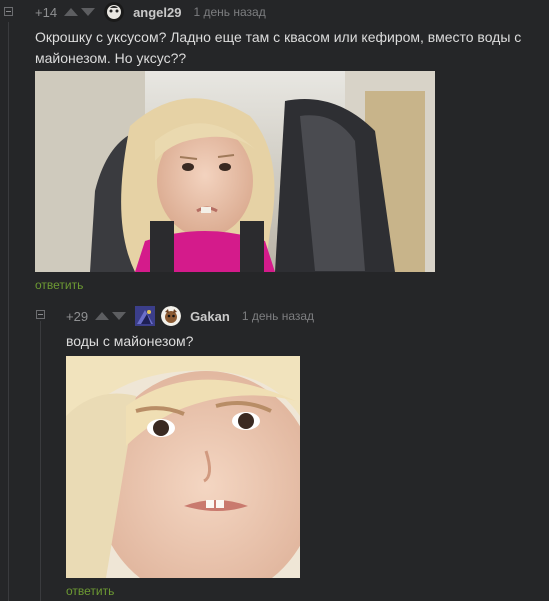 The image size is (549, 601). What do you see at coordinates (157, 12) in the screenshot?
I see `comment1-username: angel29` at bounding box center [157, 12].